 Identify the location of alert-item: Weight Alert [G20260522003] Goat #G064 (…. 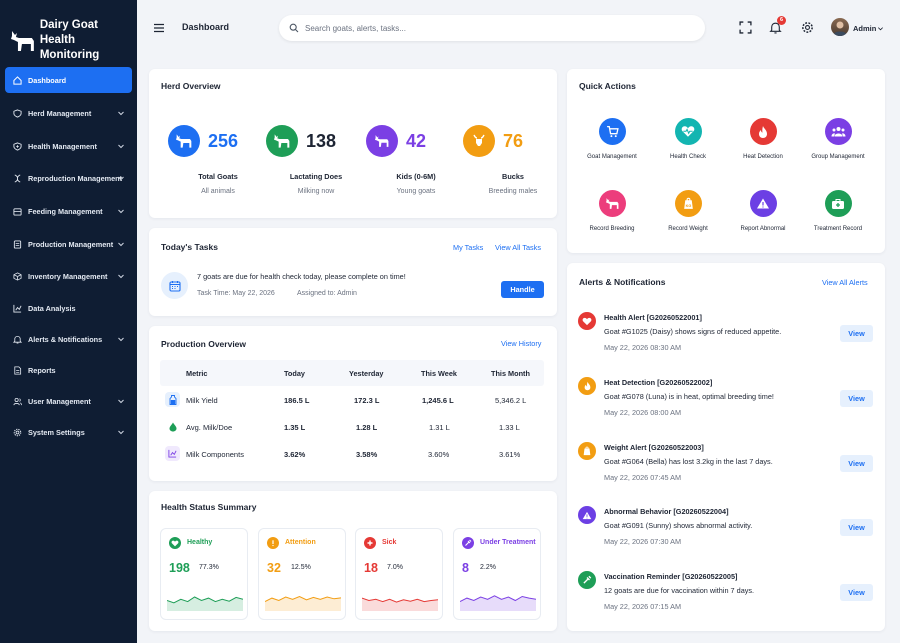
(728, 472).